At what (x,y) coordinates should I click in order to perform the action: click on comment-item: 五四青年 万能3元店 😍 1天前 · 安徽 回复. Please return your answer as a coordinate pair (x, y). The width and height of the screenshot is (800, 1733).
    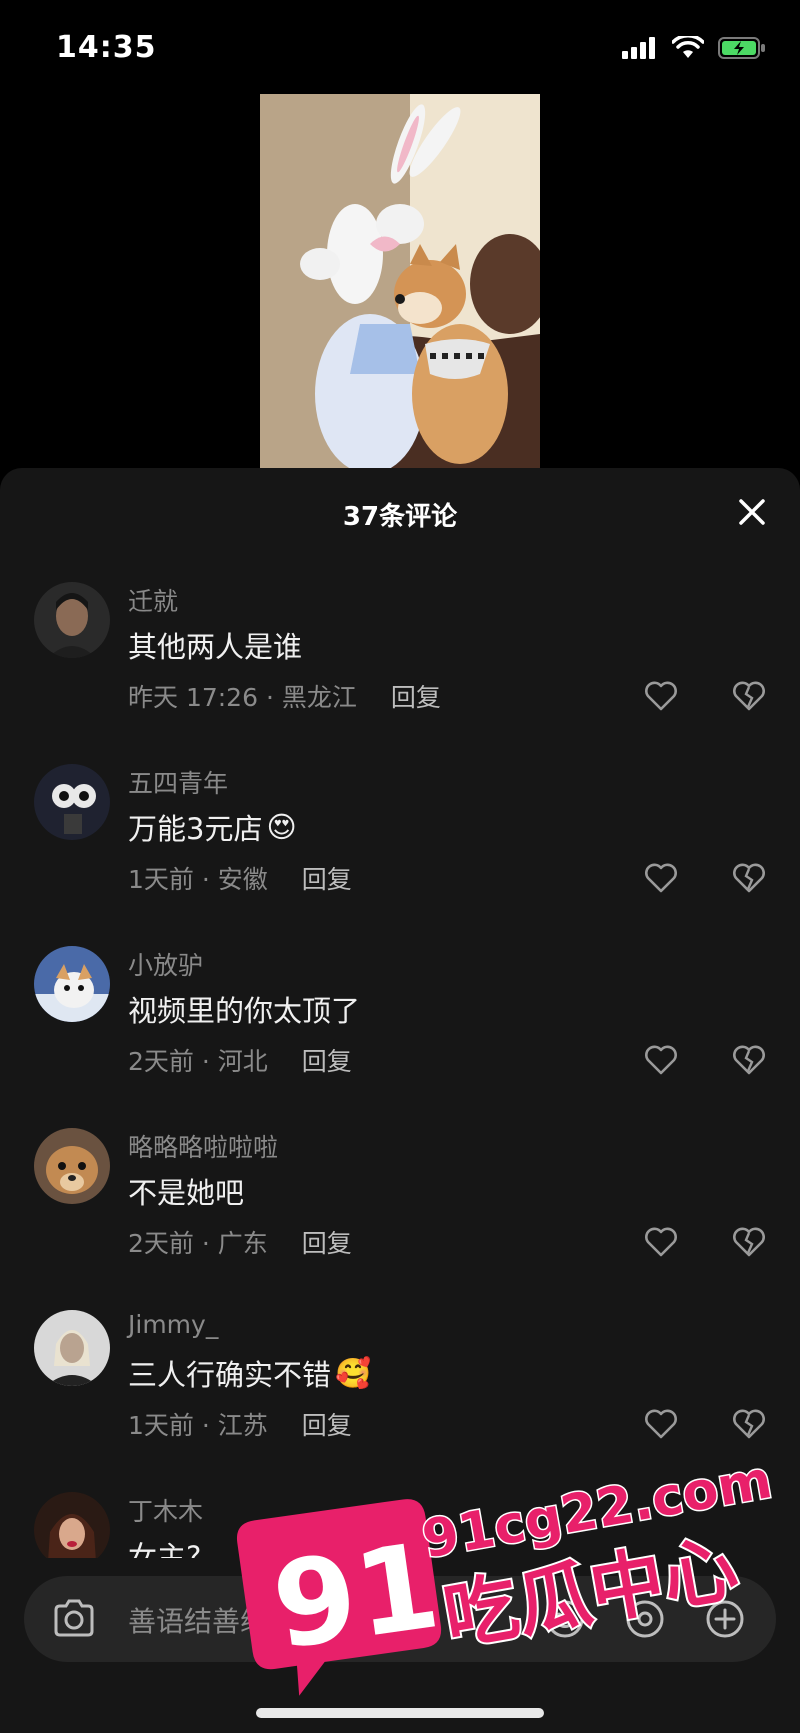
    Looking at the image, I should click on (400, 841).